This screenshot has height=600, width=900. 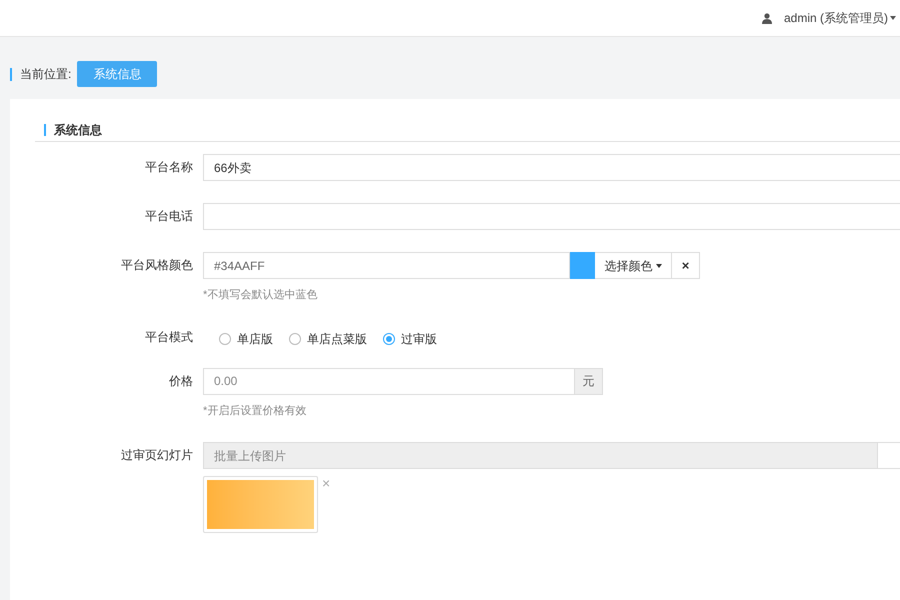 I want to click on upload-button, so click(x=889, y=455).